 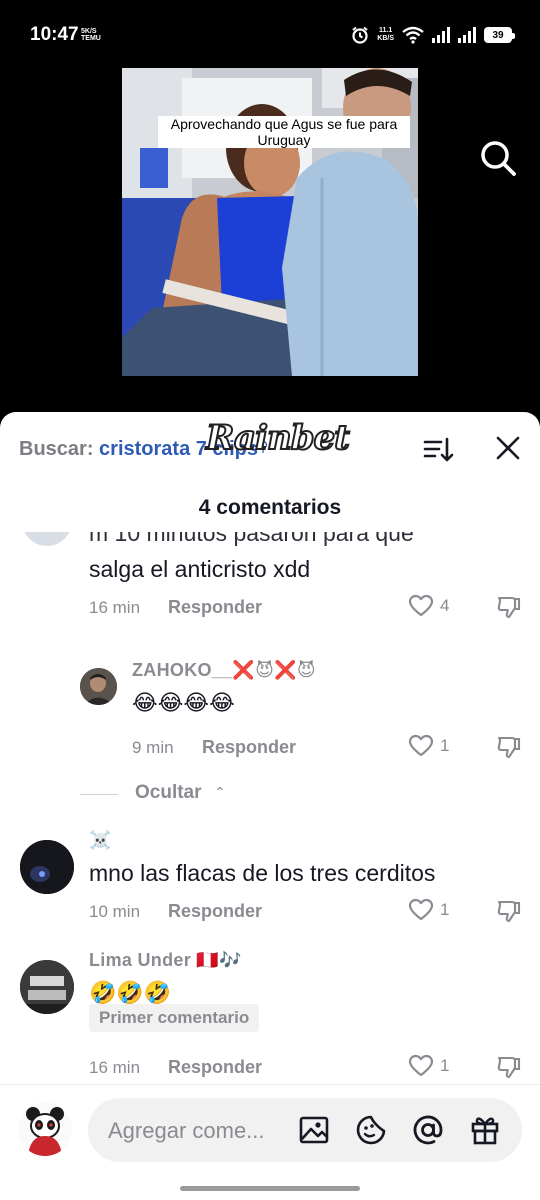 I want to click on hide-replies-button: Ocultar ⌃, so click(x=230, y=794).